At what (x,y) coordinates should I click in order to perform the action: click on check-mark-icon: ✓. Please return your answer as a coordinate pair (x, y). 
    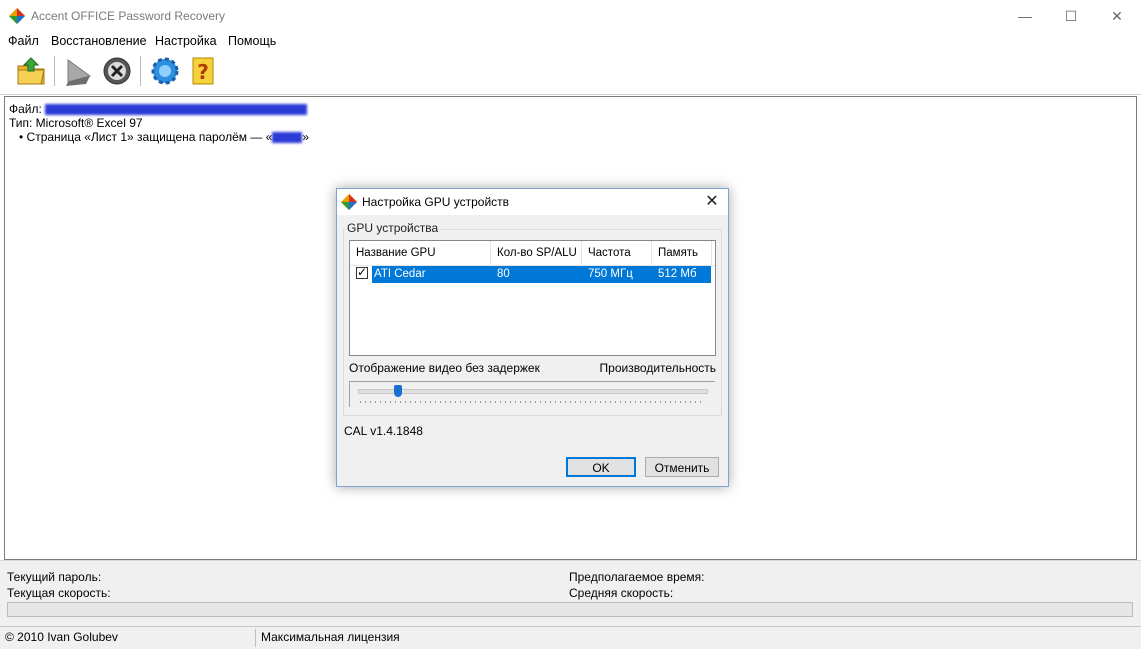
    Looking at the image, I should click on (362, 272).